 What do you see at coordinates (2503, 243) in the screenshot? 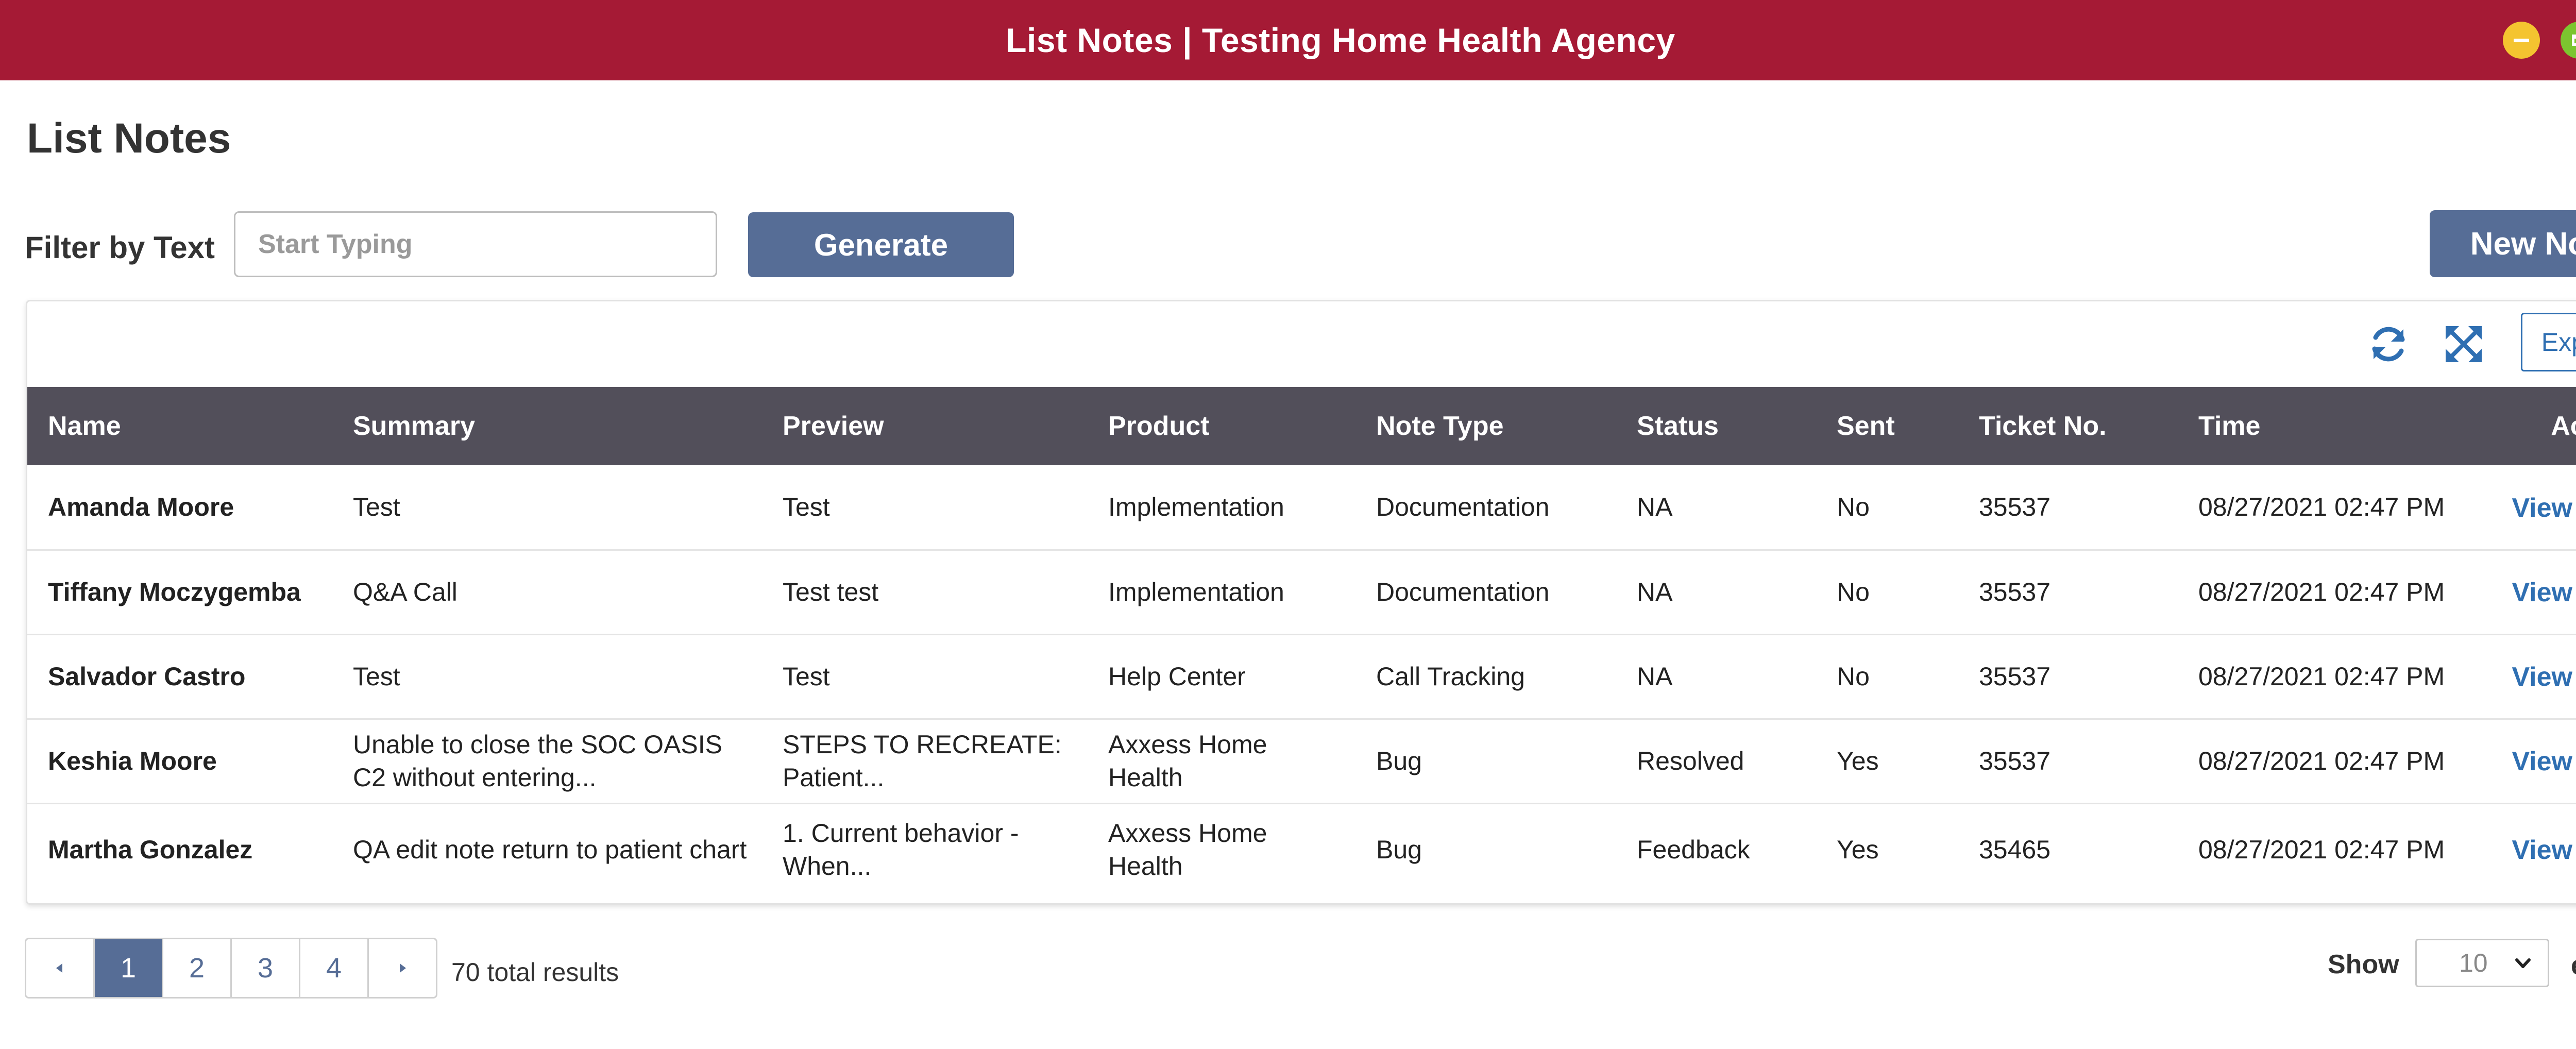
I see `new-note-button: New Note` at bounding box center [2503, 243].